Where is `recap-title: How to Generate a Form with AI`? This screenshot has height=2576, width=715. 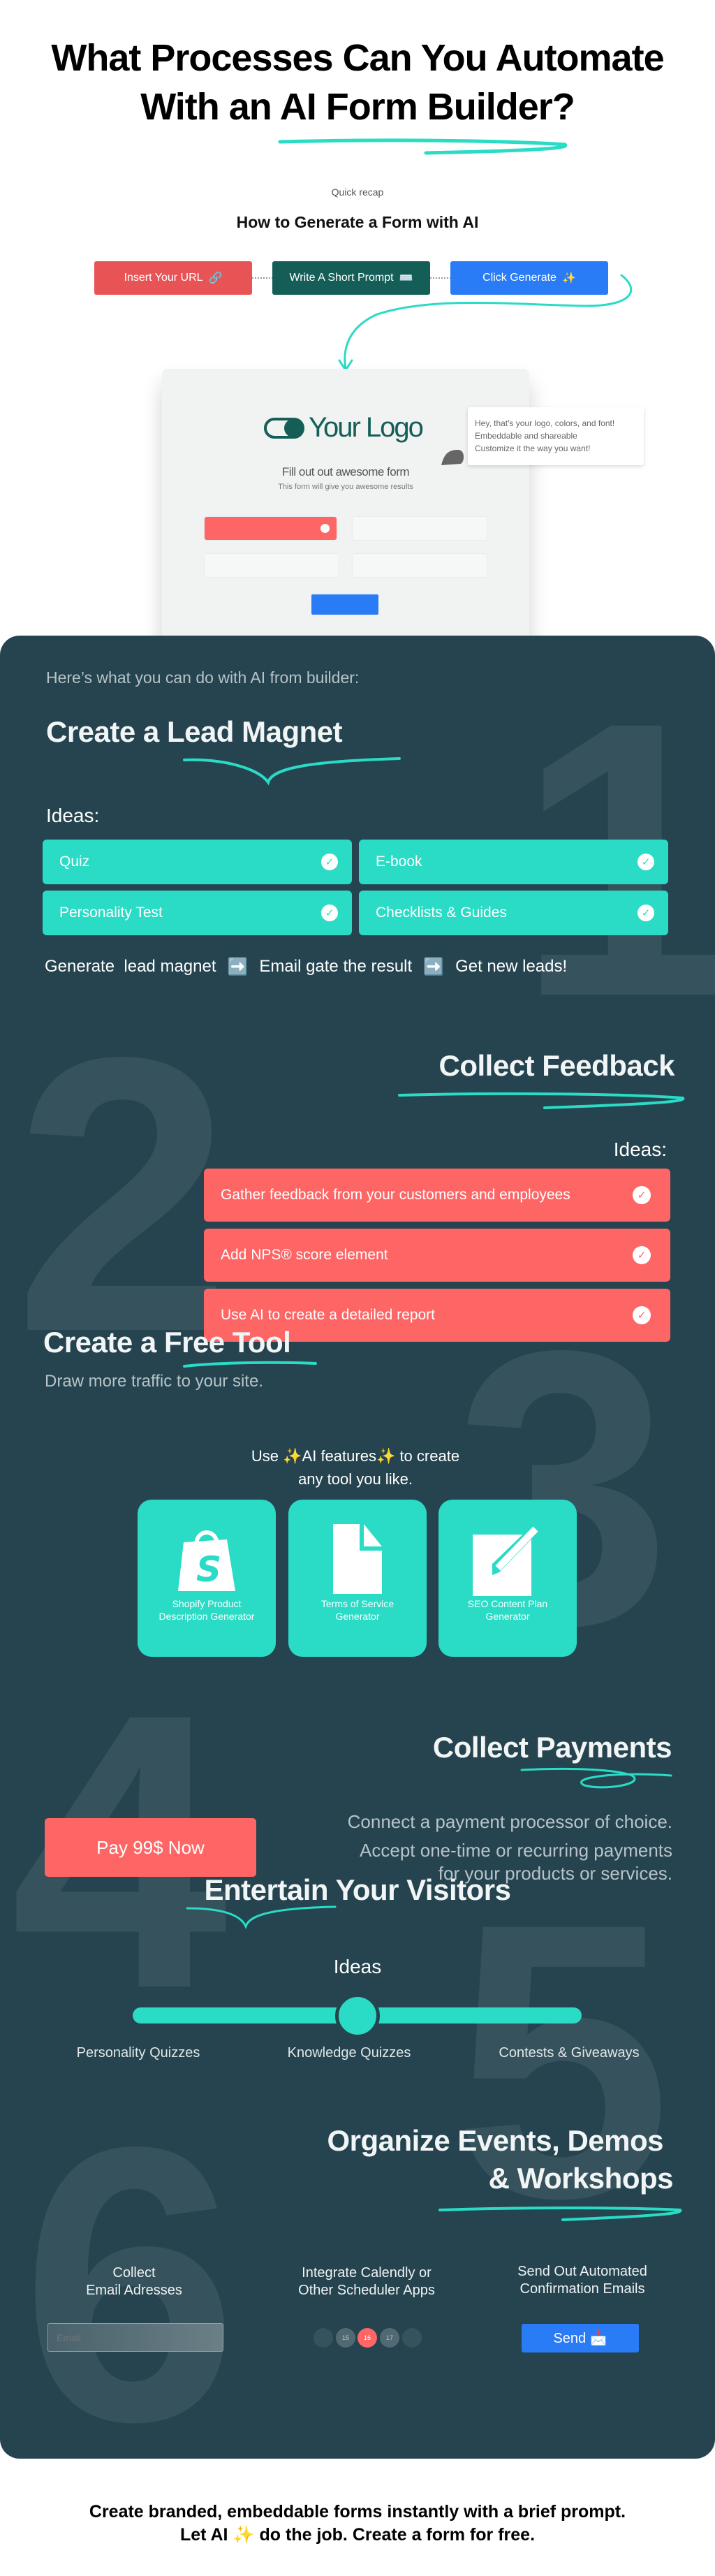
recap-title: How to Generate a Form with AI is located at coordinates (357, 222).